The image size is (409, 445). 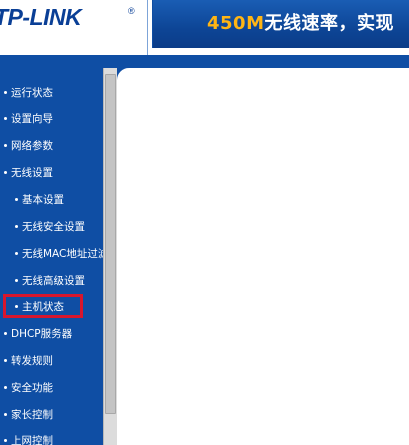 What do you see at coordinates (43, 306) in the screenshot?
I see `highlight-annotation` at bounding box center [43, 306].